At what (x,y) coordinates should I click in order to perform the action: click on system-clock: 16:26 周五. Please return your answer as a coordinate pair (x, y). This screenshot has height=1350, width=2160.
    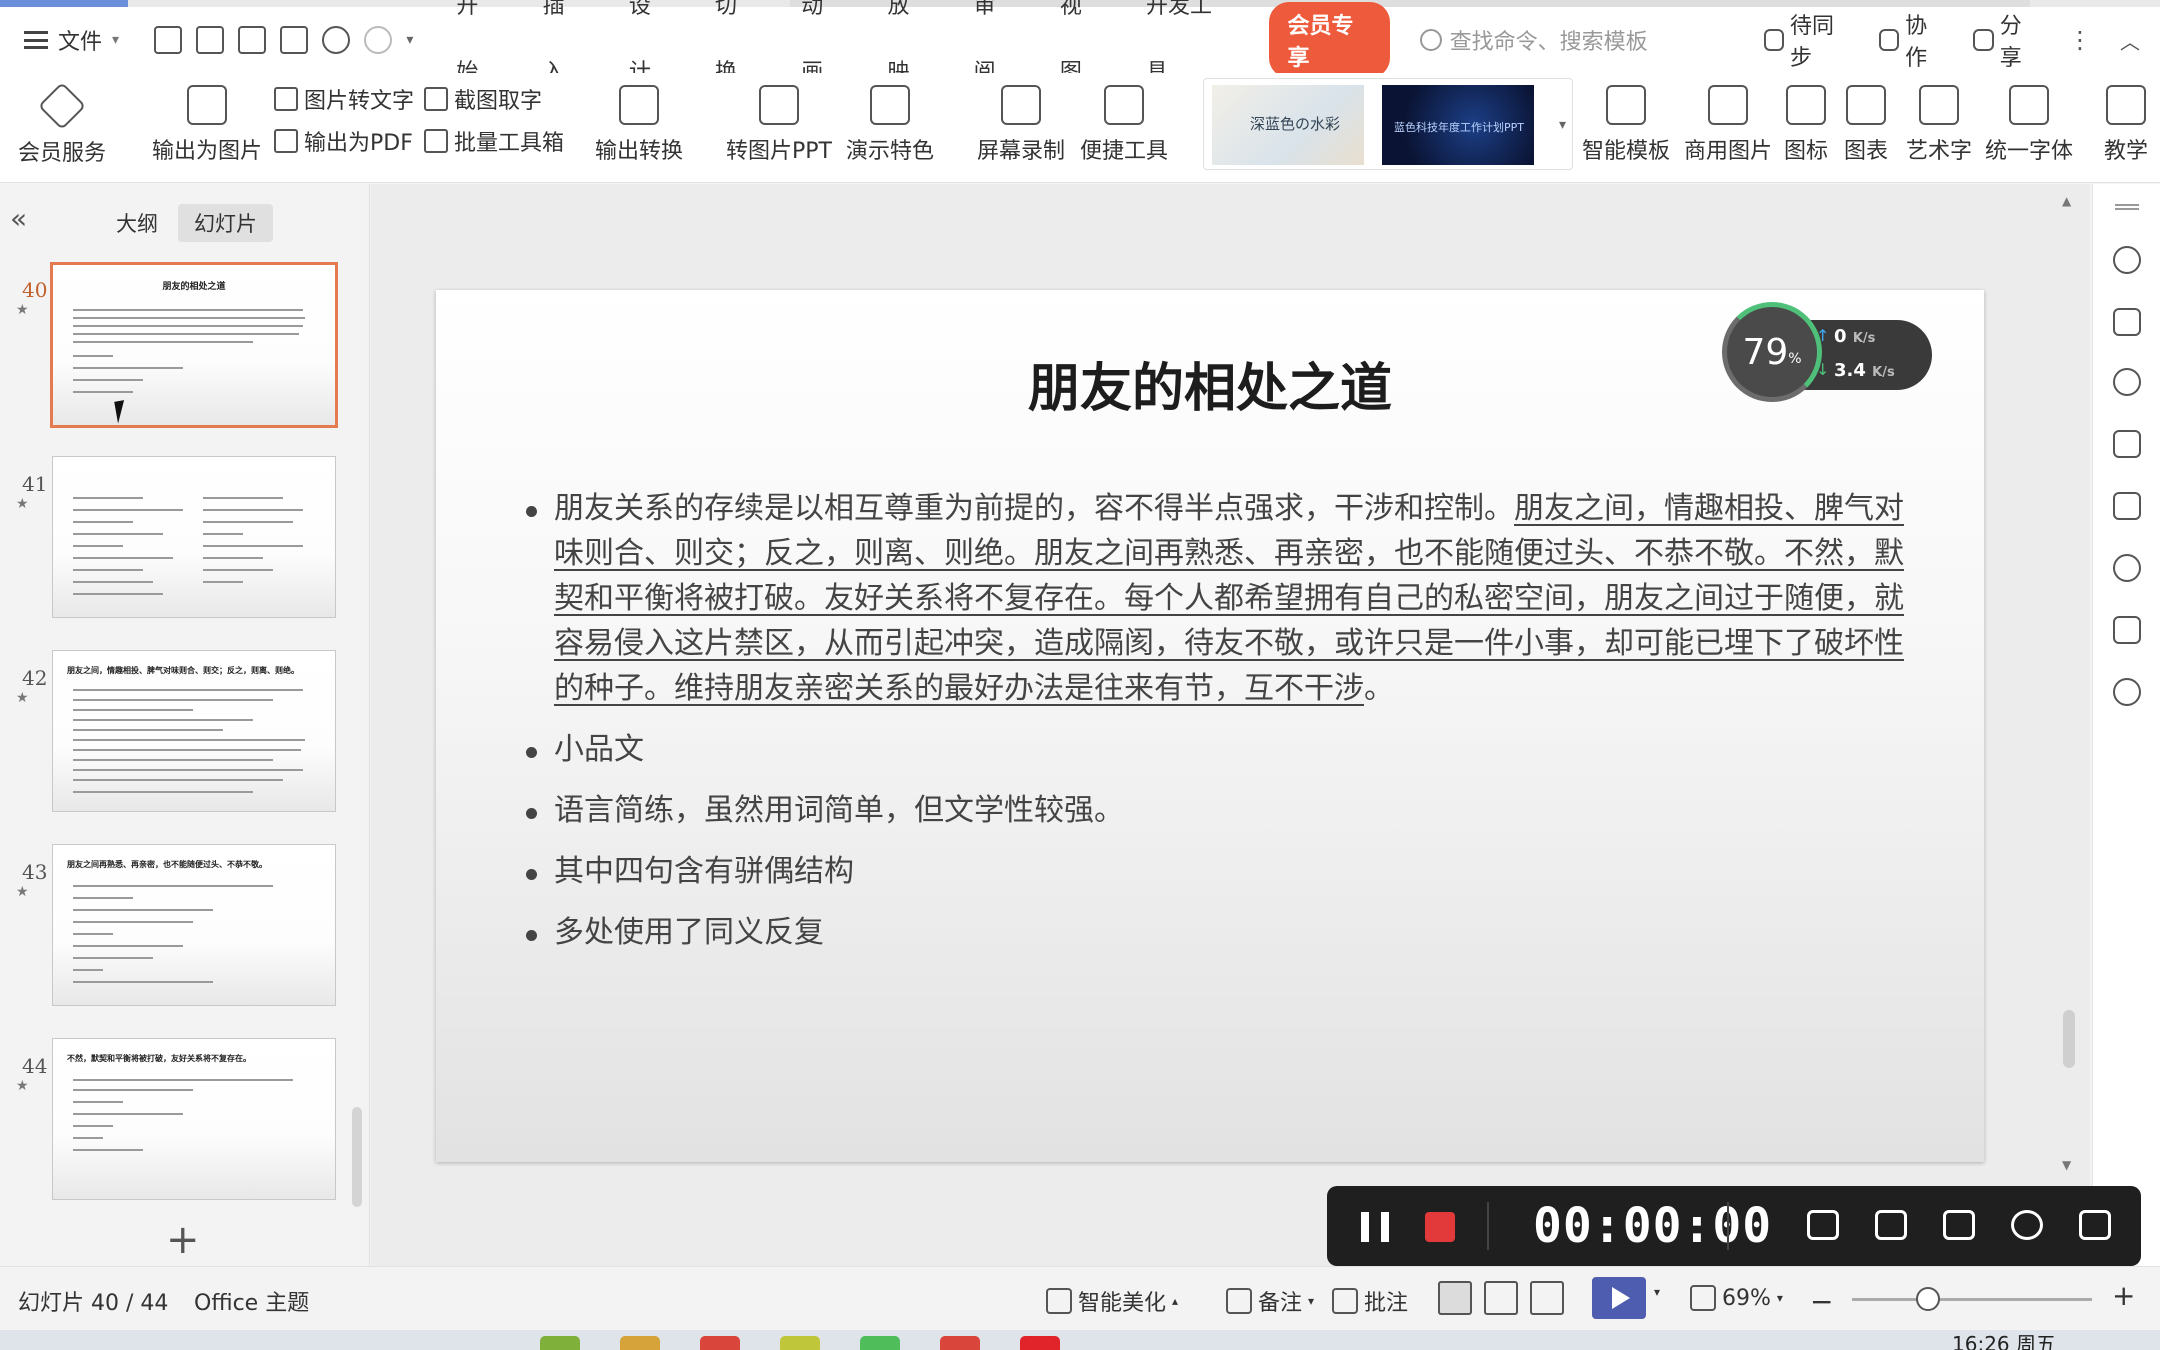
    Looking at the image, I should click on (2004, 1340).